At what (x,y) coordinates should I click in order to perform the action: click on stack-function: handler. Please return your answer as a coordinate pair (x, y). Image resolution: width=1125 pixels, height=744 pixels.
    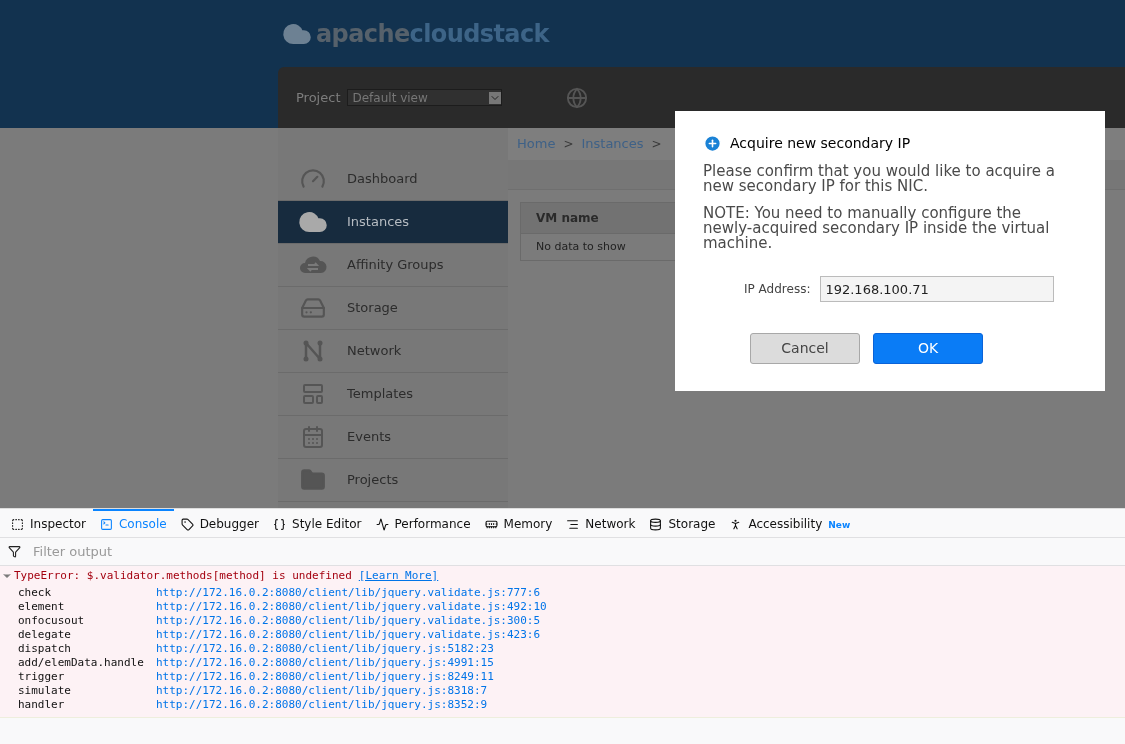
    Looking at the image, I should click on (42, 704).